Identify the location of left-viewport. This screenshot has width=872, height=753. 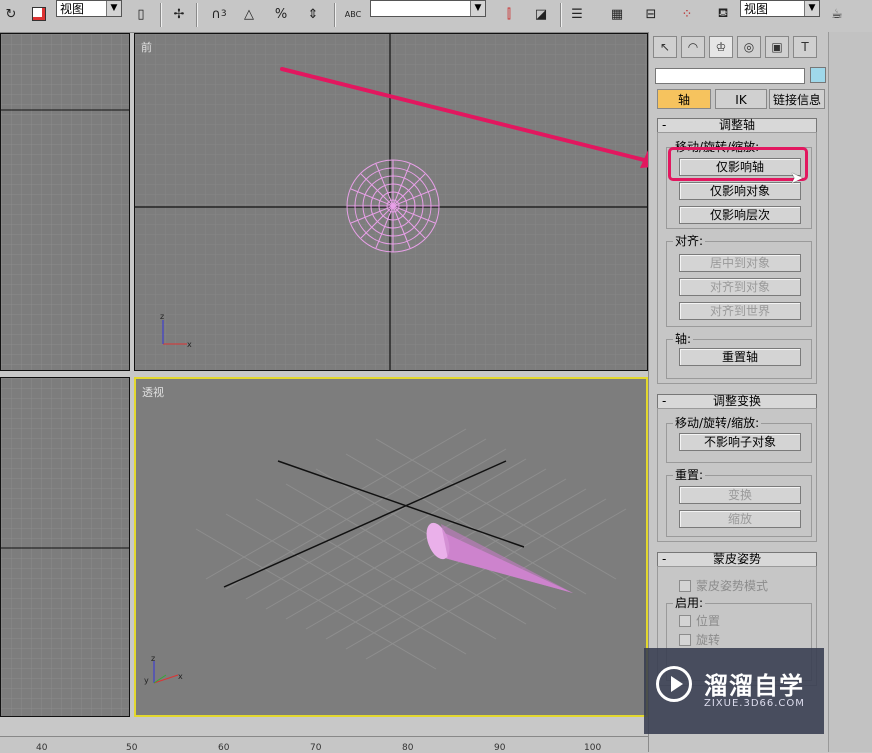
(65, 547).